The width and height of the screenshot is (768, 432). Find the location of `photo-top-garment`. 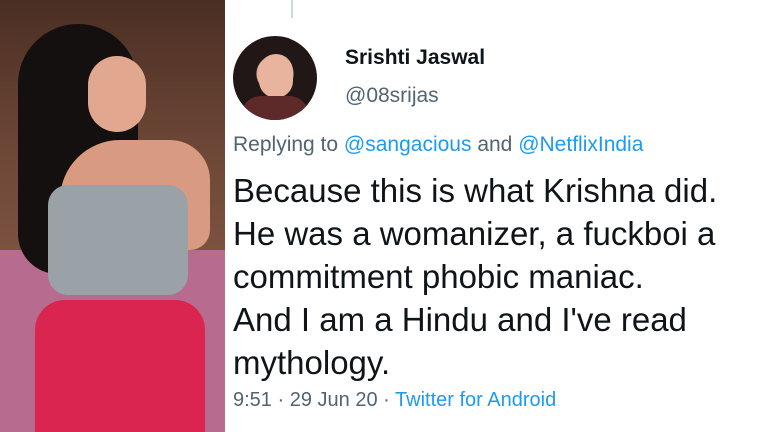

photo-top-garment is located at coordinates (118, 240).